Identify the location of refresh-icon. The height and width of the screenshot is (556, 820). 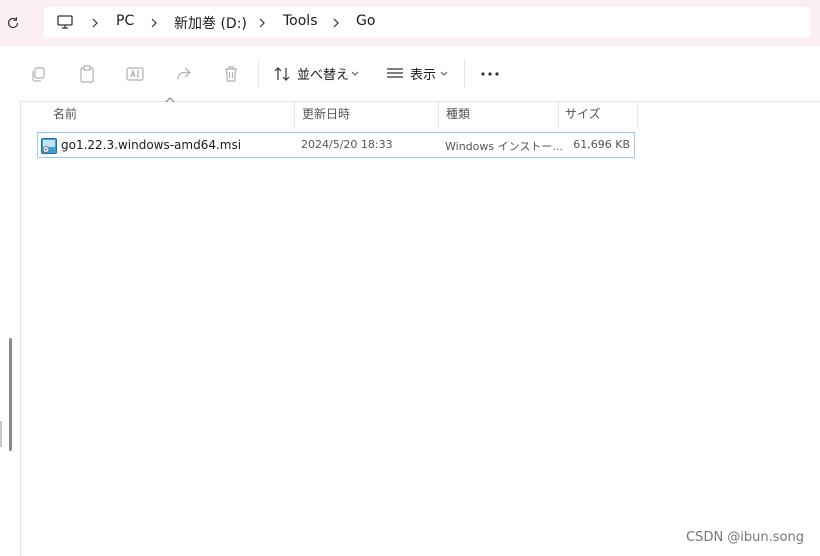
(13, 23).